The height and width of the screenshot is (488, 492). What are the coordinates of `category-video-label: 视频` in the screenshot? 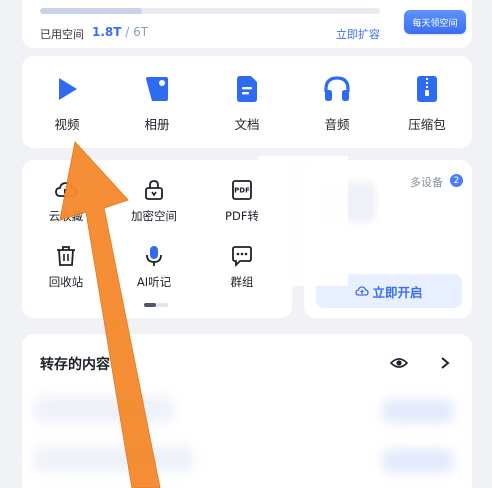 It's located at (67, 124).